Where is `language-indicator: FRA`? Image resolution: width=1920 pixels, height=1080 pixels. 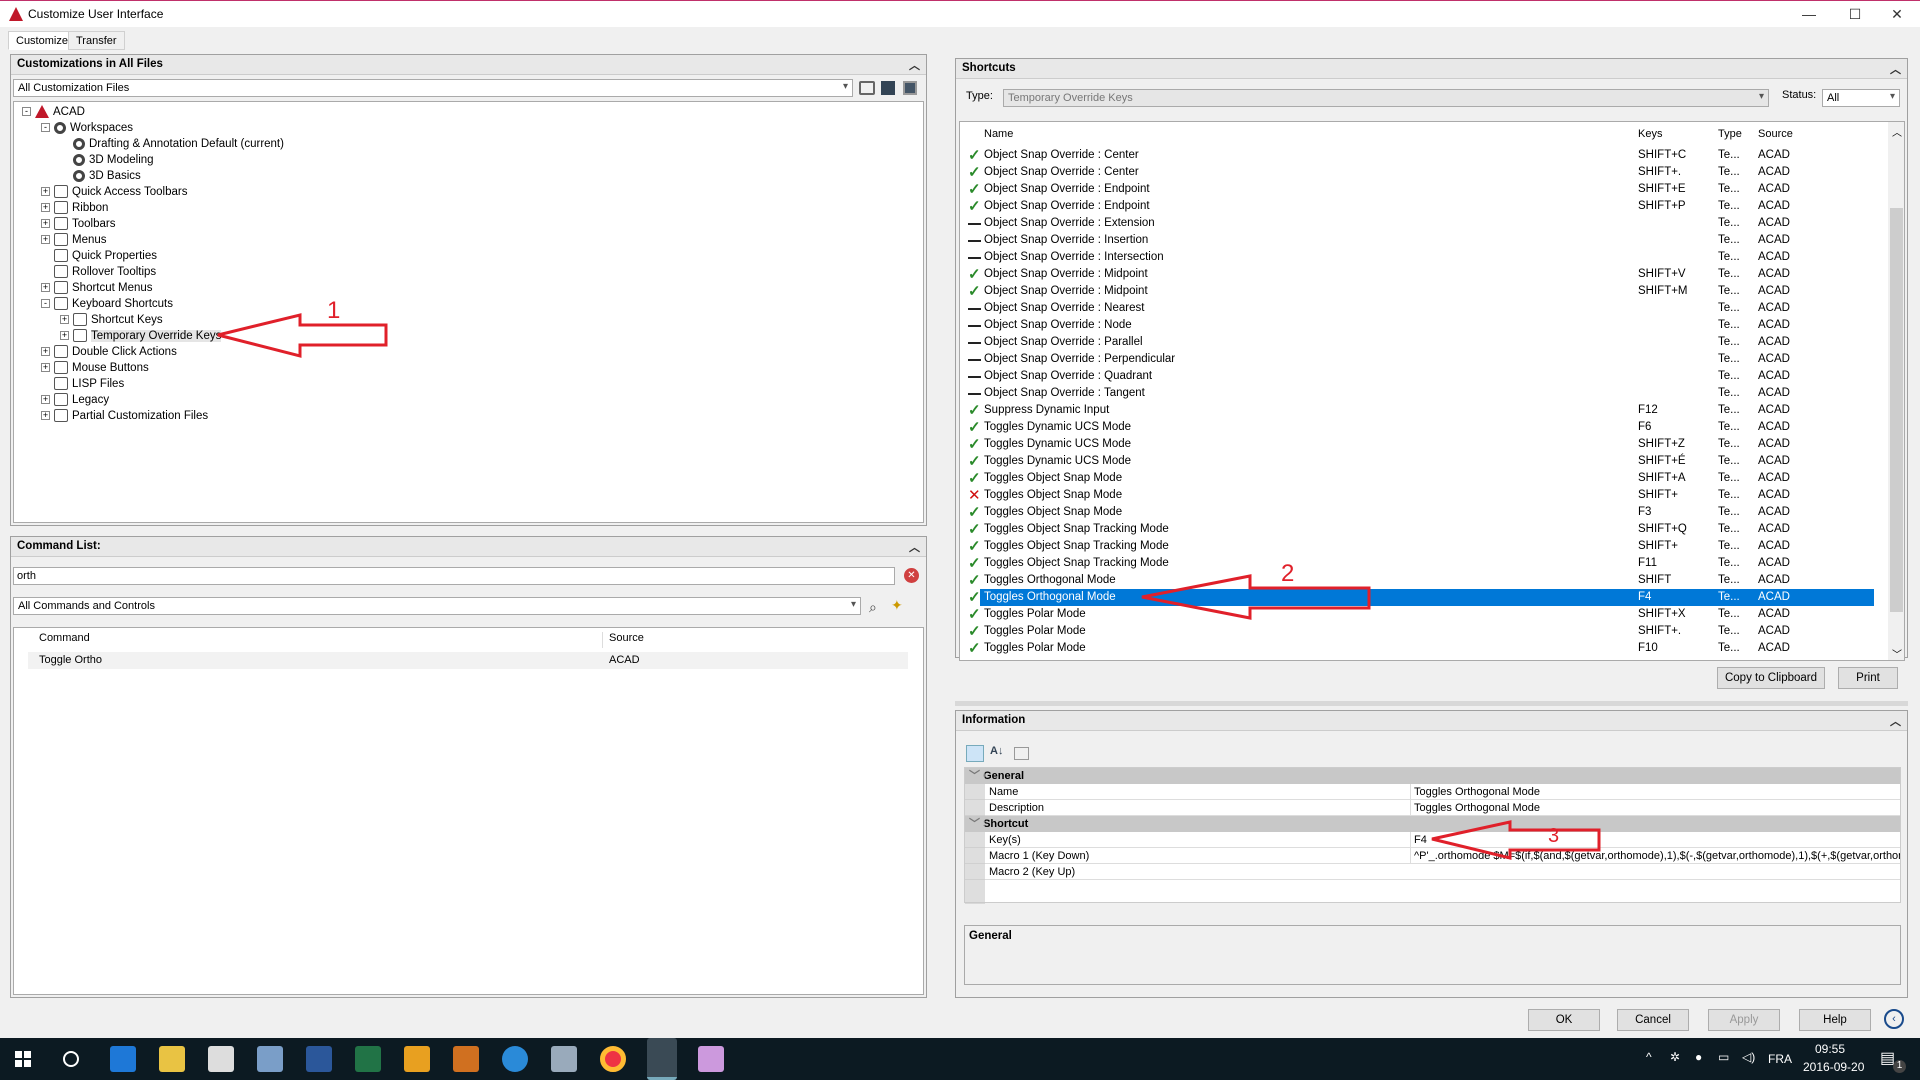 language-indicator: FRA is located at coordinates (1780, 1059).